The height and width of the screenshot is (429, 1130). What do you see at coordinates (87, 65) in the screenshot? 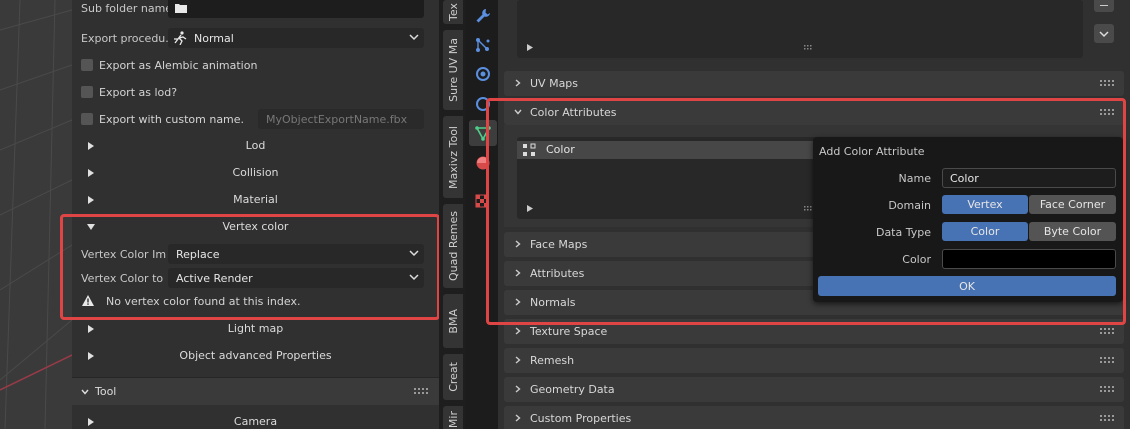
I see `alembic-checkbox` at bounding box center [87, 65].